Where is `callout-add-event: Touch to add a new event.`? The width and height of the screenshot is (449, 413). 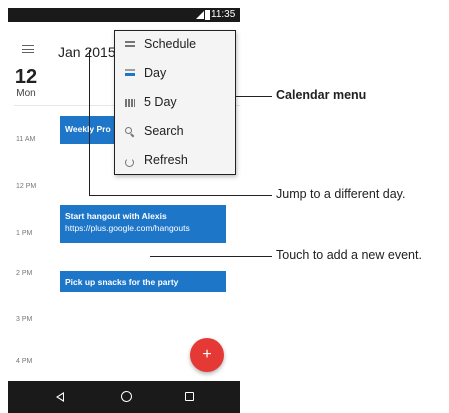 callout-add-event: Touch to add a new event. is located at coordinates (349, 255).